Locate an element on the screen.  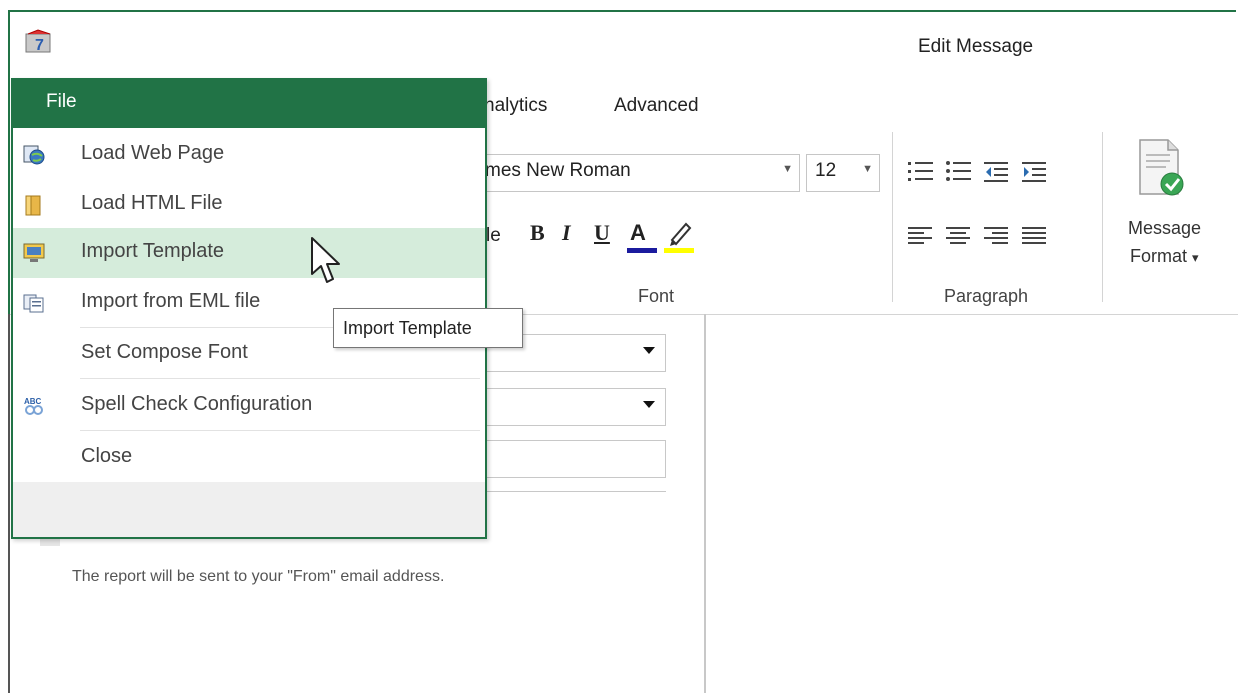
spell-check-icon: ABC is located at coordinates (33, 406).